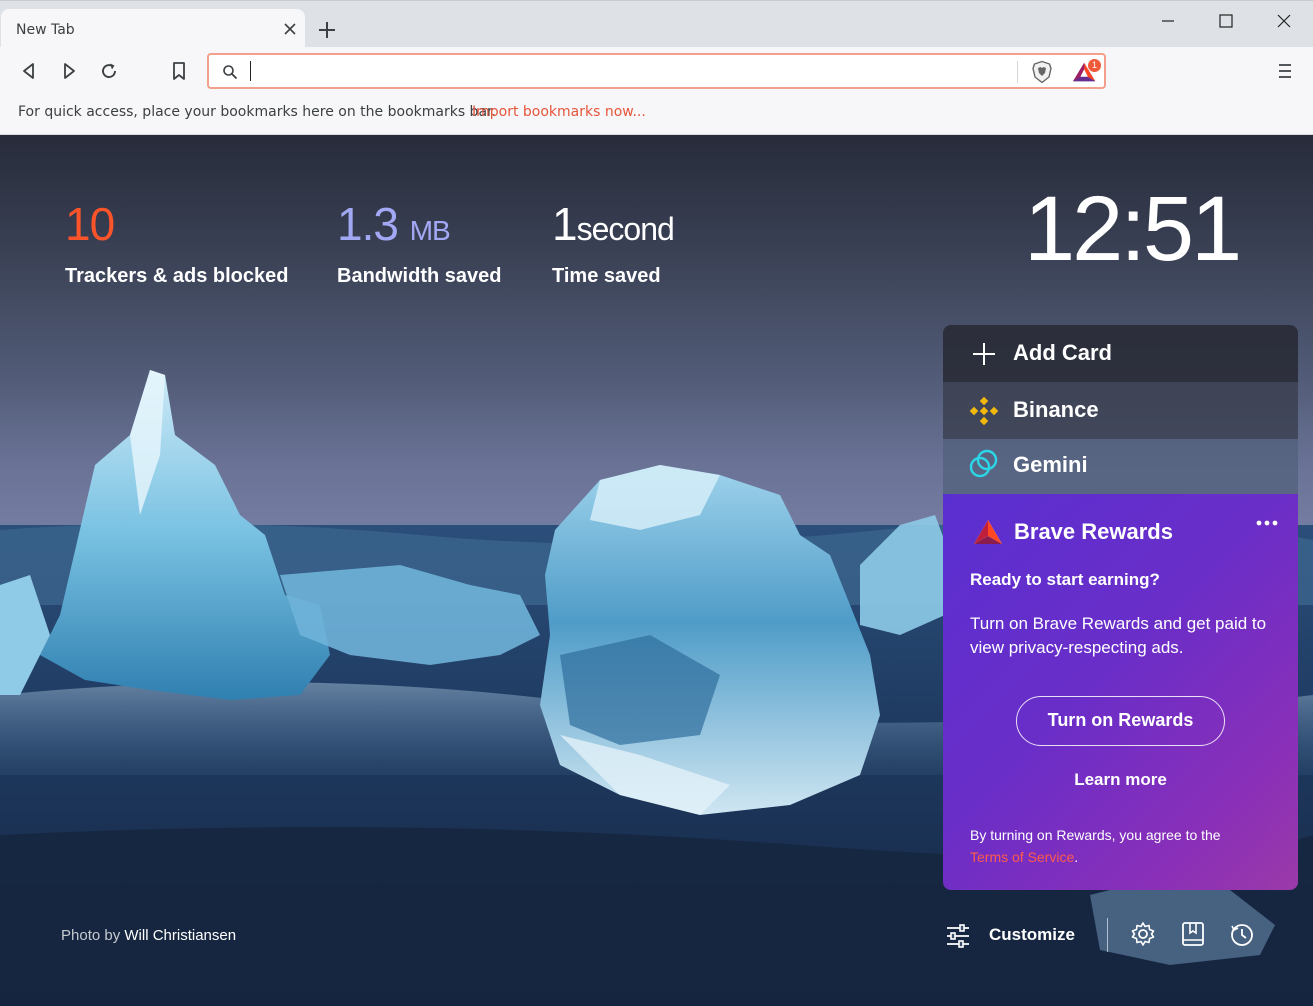  I want to click on photo-by-label: Photo by, so click(91, 935).